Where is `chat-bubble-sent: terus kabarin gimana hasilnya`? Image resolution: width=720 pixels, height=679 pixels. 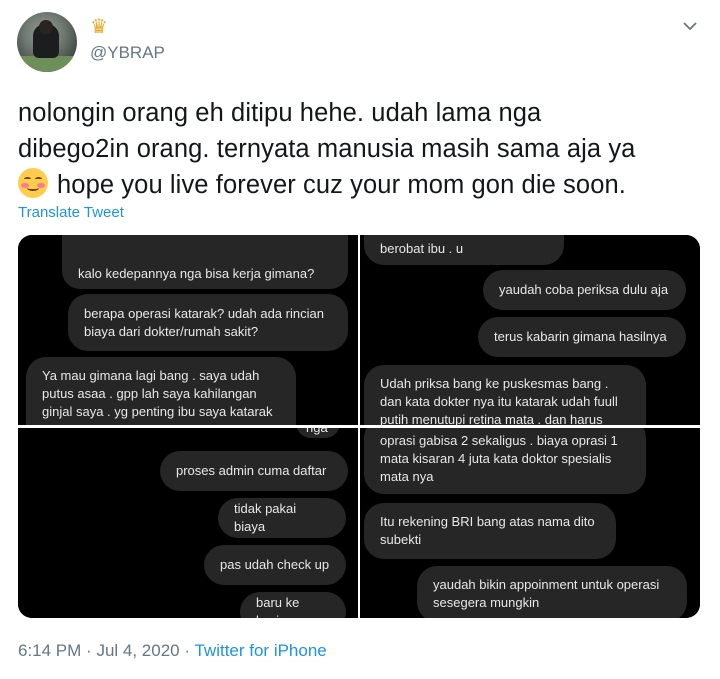
chat-bubble-sent: terus kabarin gimana hasilnya is located at coordinates (582, 337).